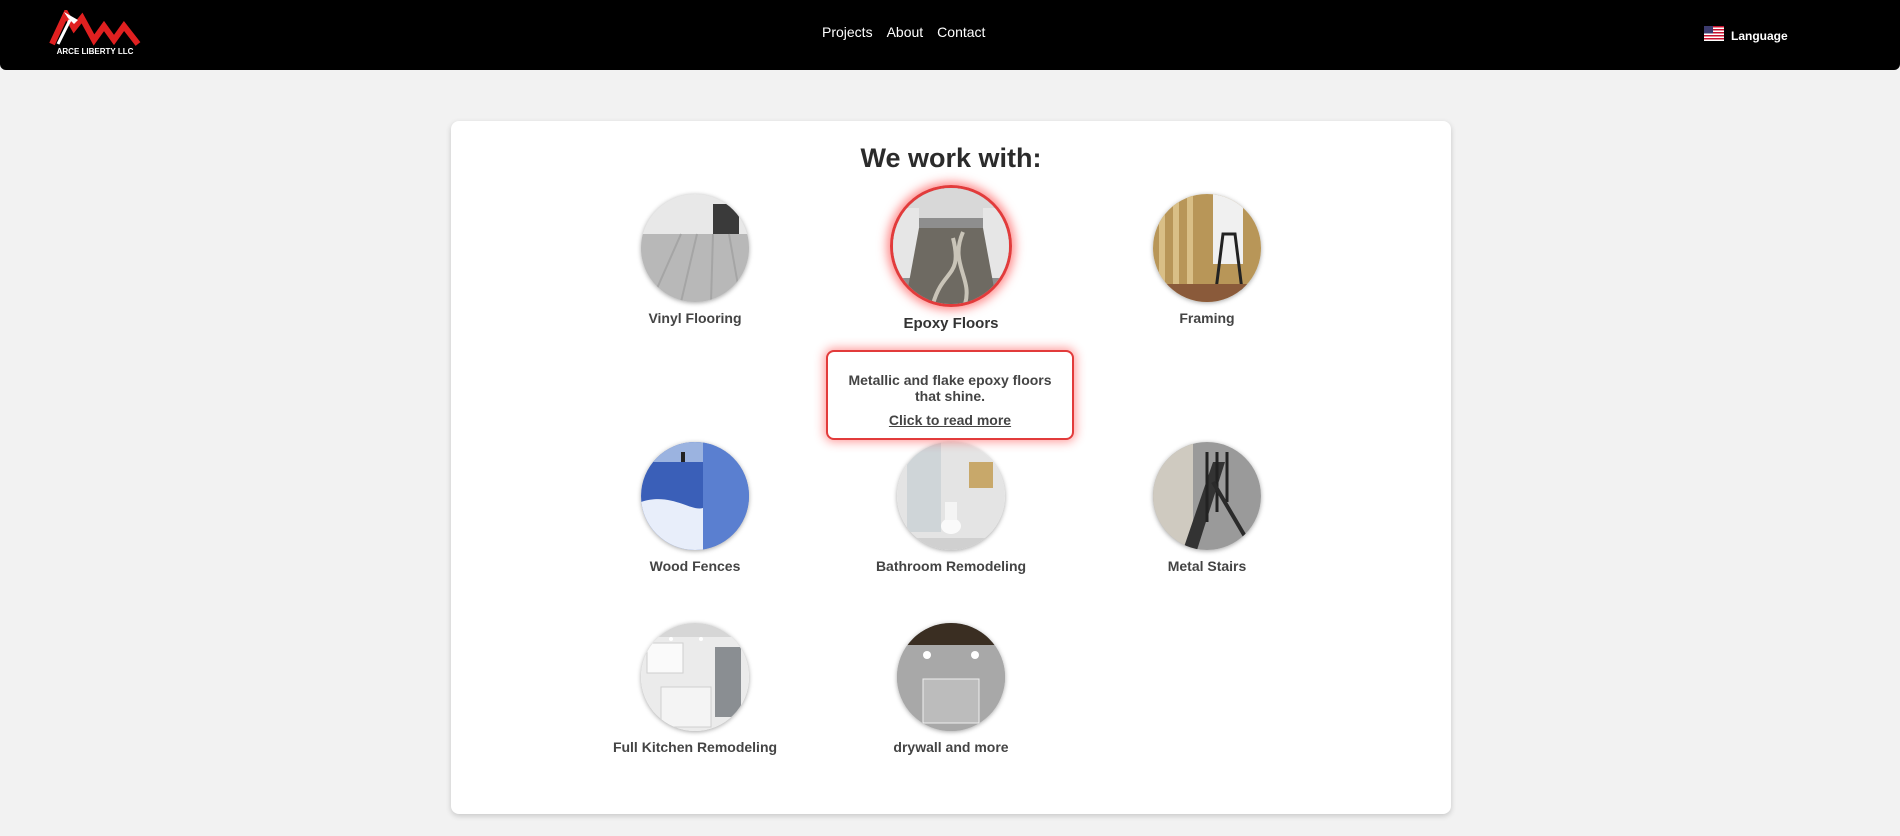 Image resolution: width=1900 pixels, height=836 pixels. Describe the element at coordinates (961, 32) in the screenshot. I see `nav-contact-link: Contact` at that location.